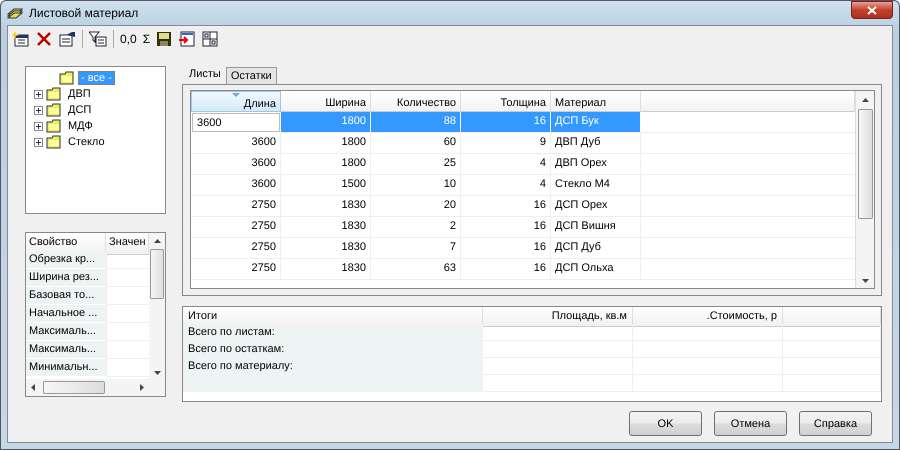 Image resolution: width=900 pixels, height=450 pixels. What do you see at coordinates (164, 39) in the screenshot?
I see `save-icon` at bounding box center [164, 39].